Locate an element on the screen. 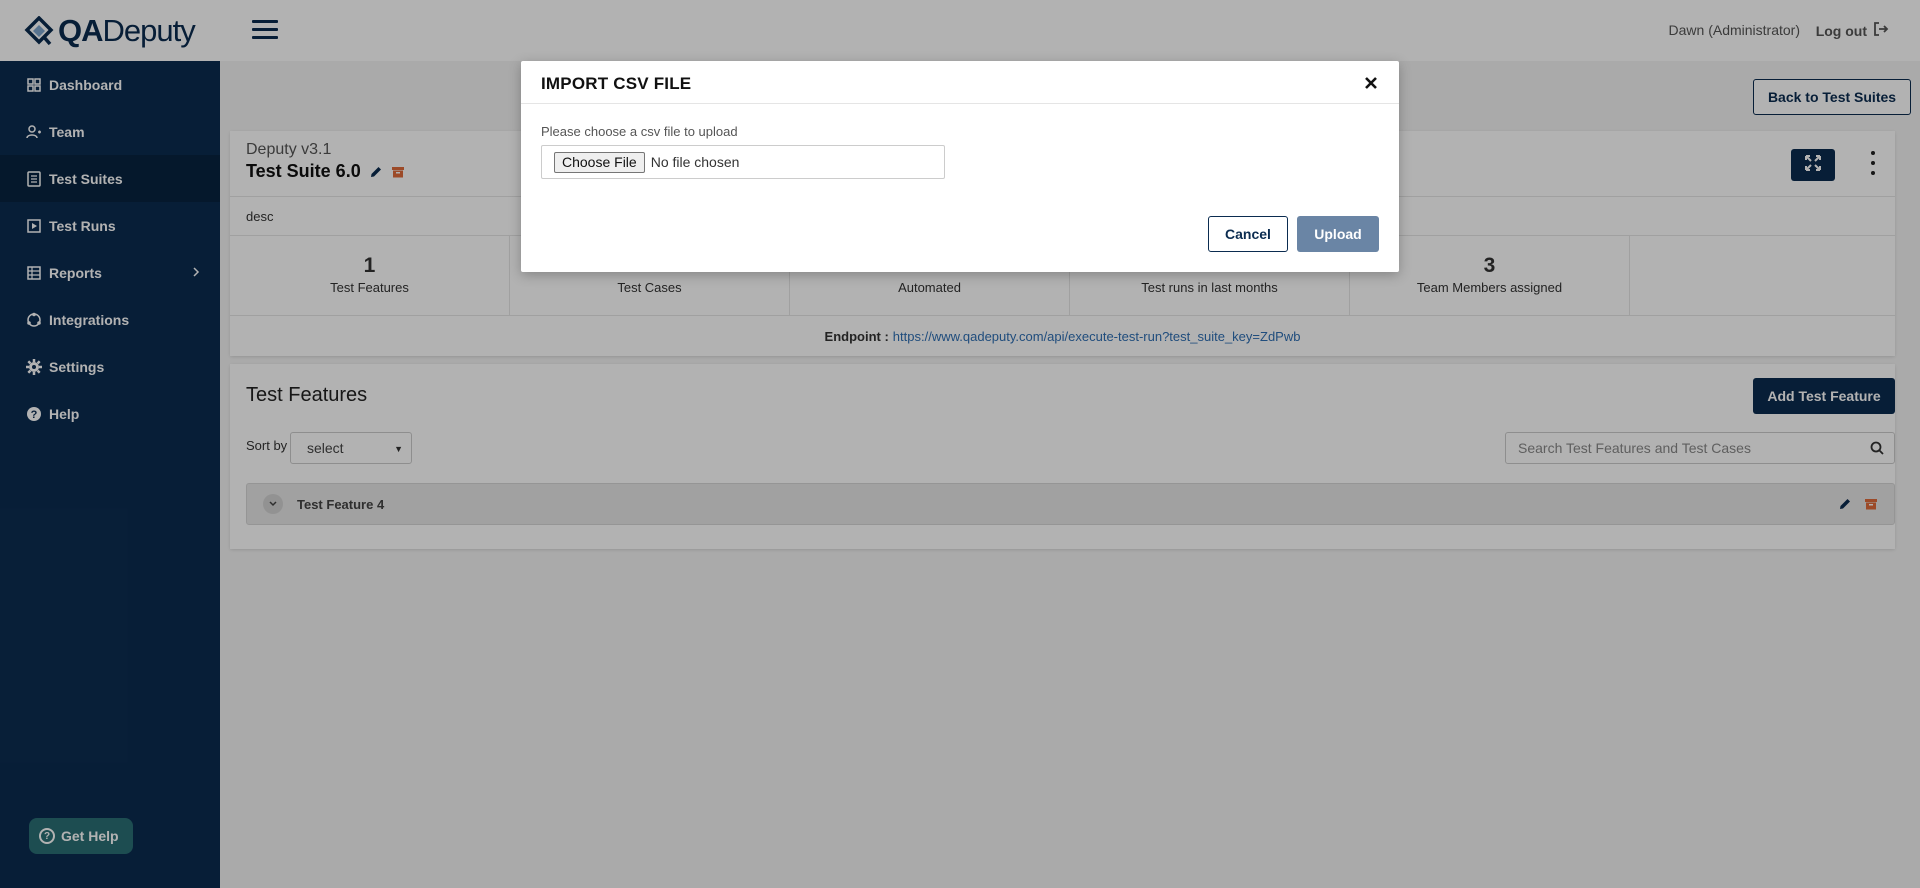 The height and width of the screenshot is (888, 1920). file-input: Choose File No file chosen is located at coordinates (743, 162).